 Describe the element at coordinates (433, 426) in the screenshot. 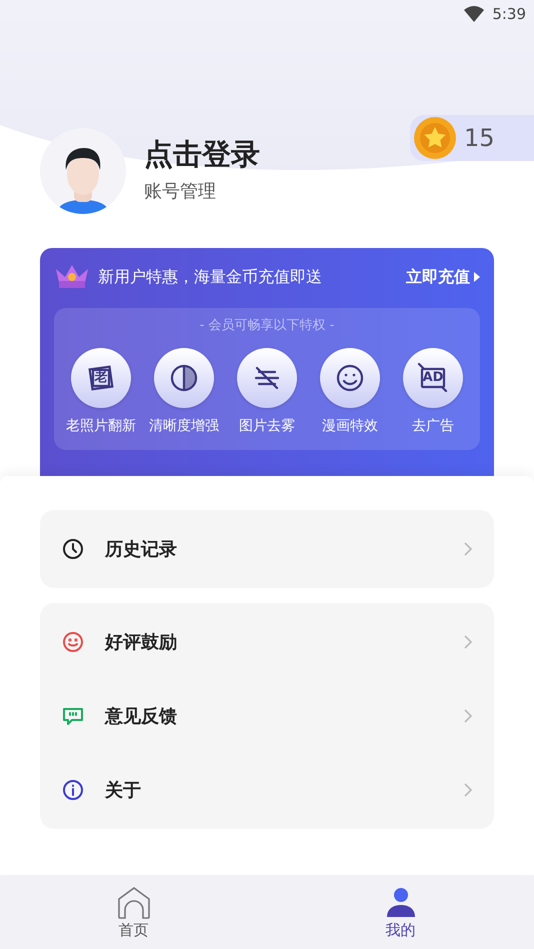

I see `perk-label: 去广告` at that location.